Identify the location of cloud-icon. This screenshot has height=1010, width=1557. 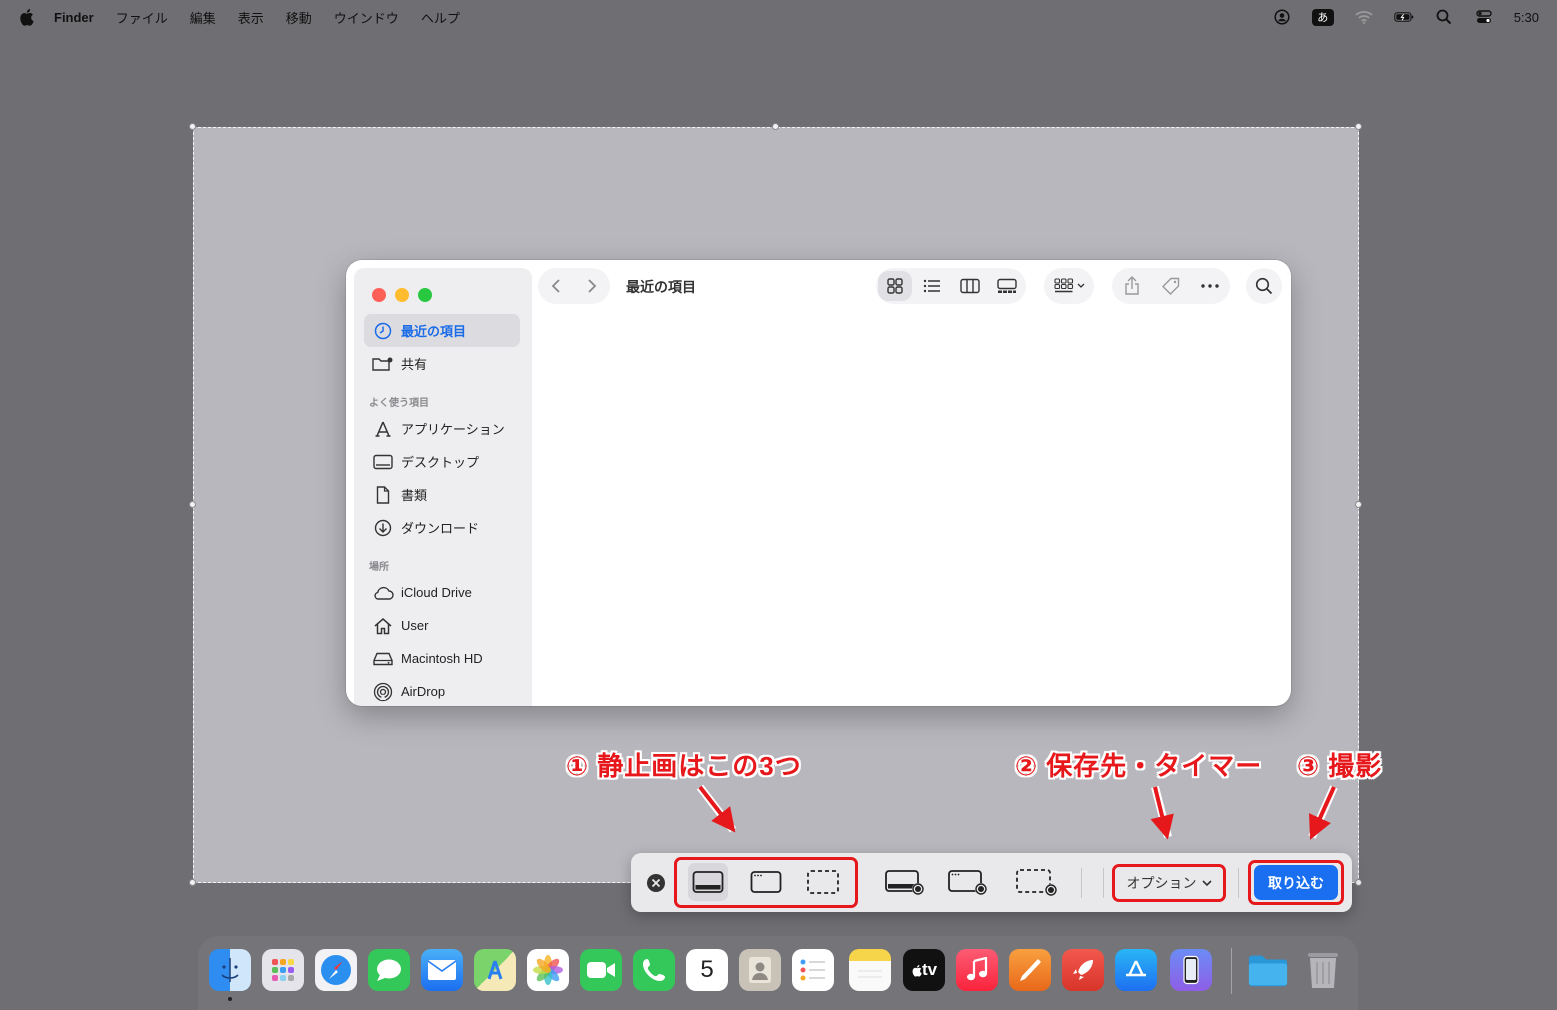
(383, 593).